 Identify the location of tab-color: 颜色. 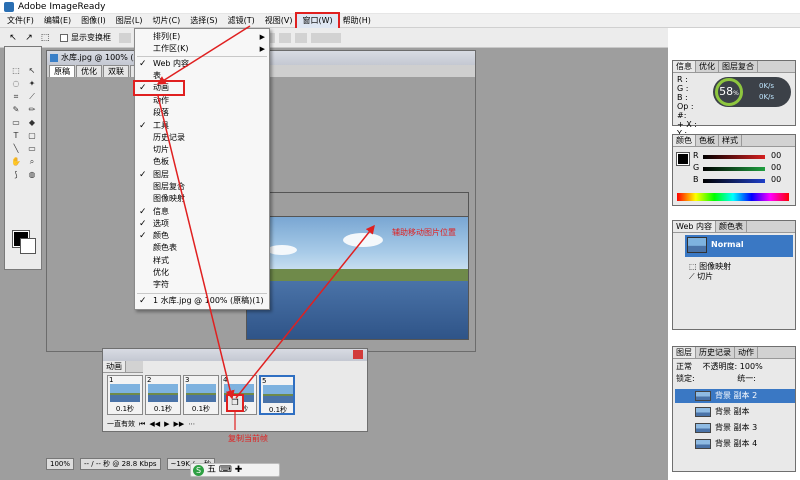
(684, 140).